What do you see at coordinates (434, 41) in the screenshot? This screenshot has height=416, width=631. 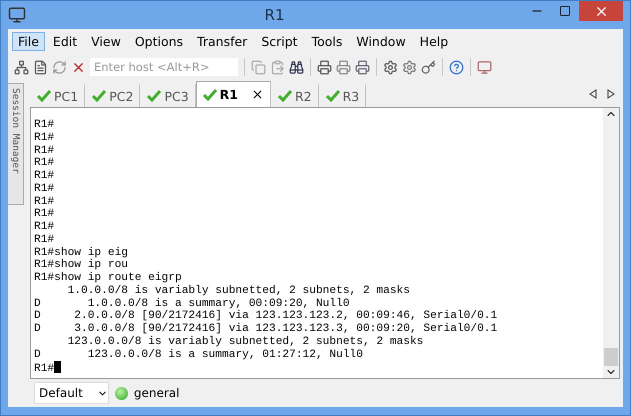 I see `menu-item: Help` at bounding box center [434, 41].